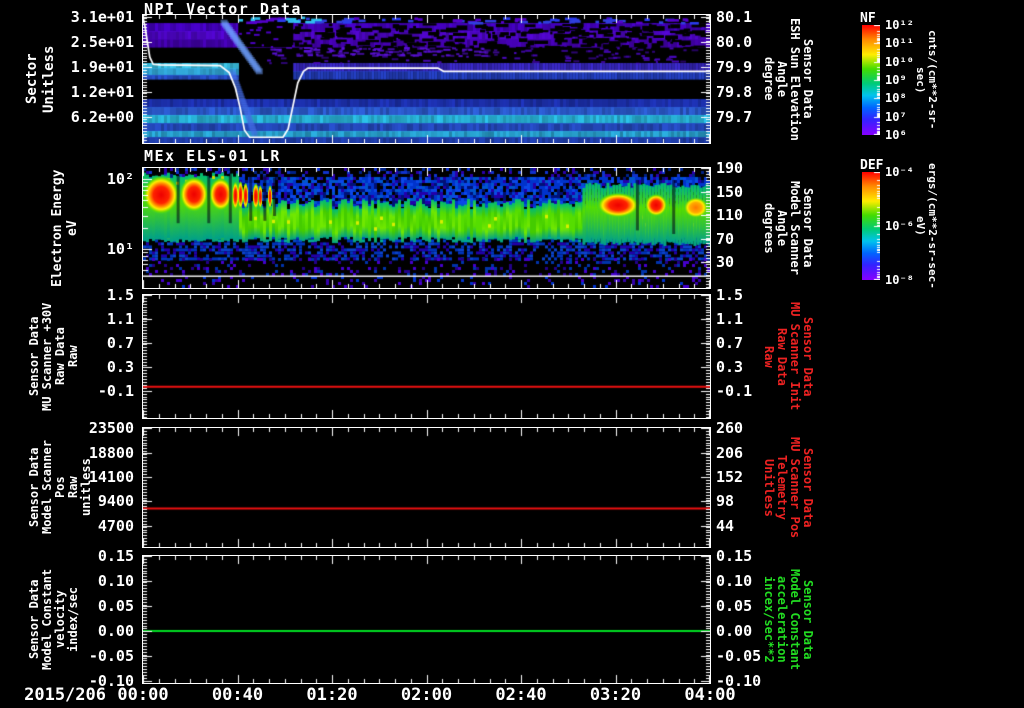 The width and height of the screenshot is (1024, 708). I want to click on def-colorbar, so click(871, 228).